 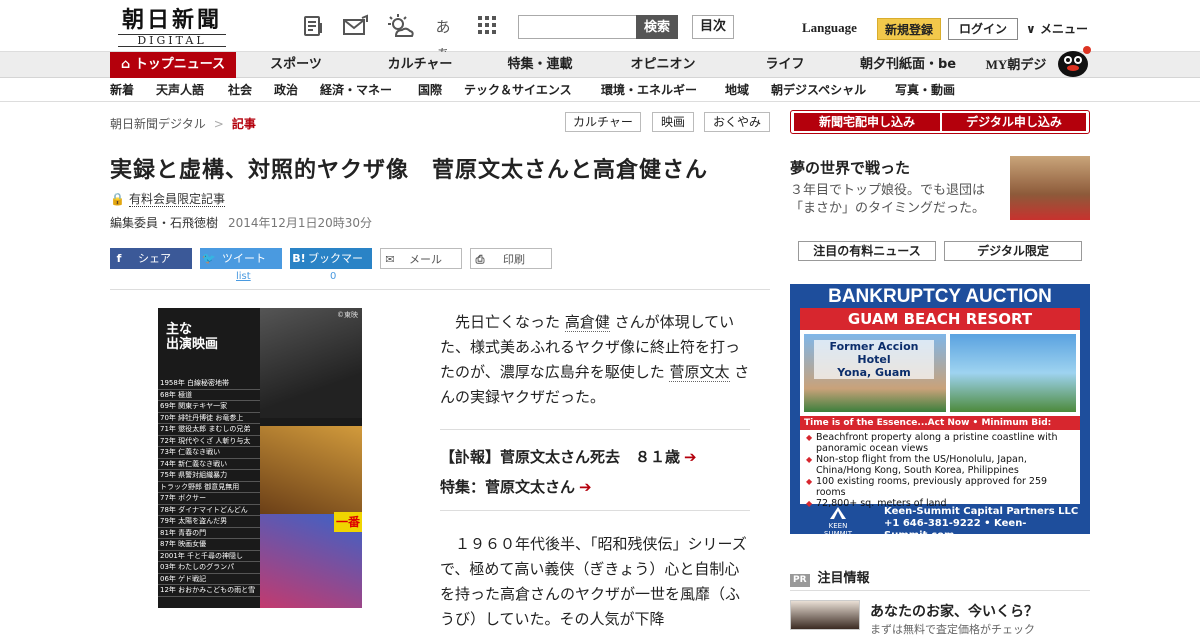 What do you see at coordinates (355, 27) in the screenshot?
I see `mail-tablet-icon` at bounding box center [355, 27].